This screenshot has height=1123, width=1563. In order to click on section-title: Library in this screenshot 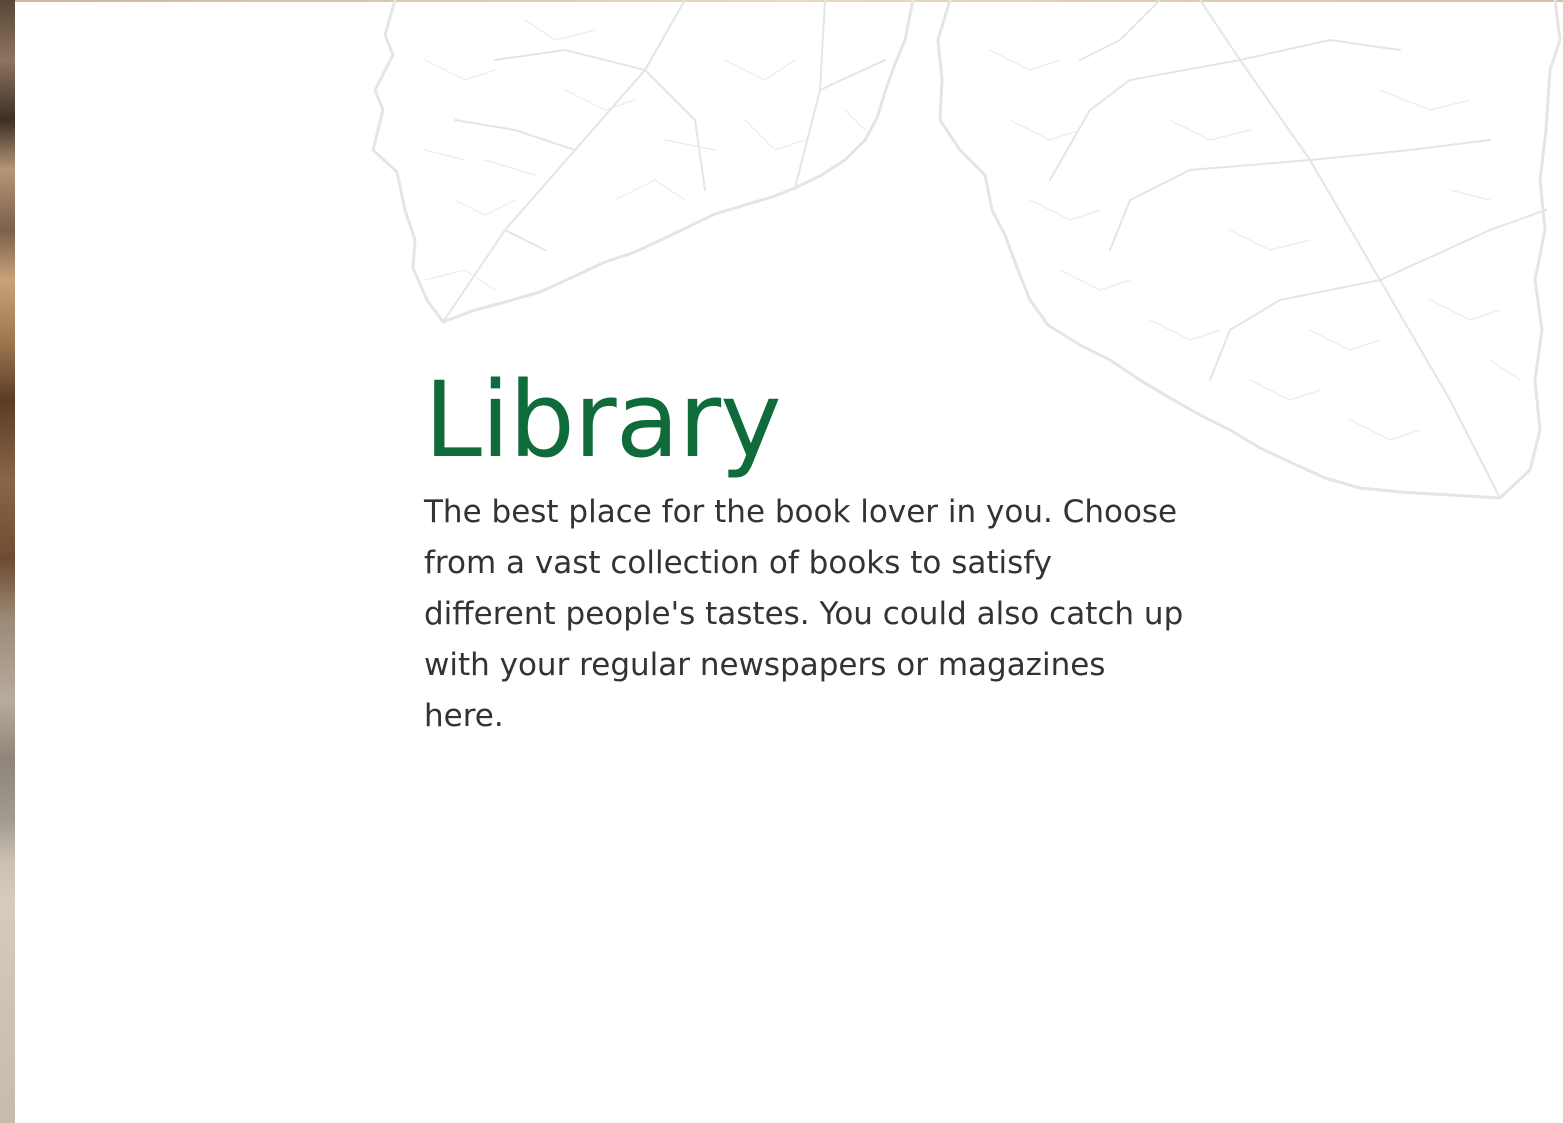, I will do `click(603, 420)`.